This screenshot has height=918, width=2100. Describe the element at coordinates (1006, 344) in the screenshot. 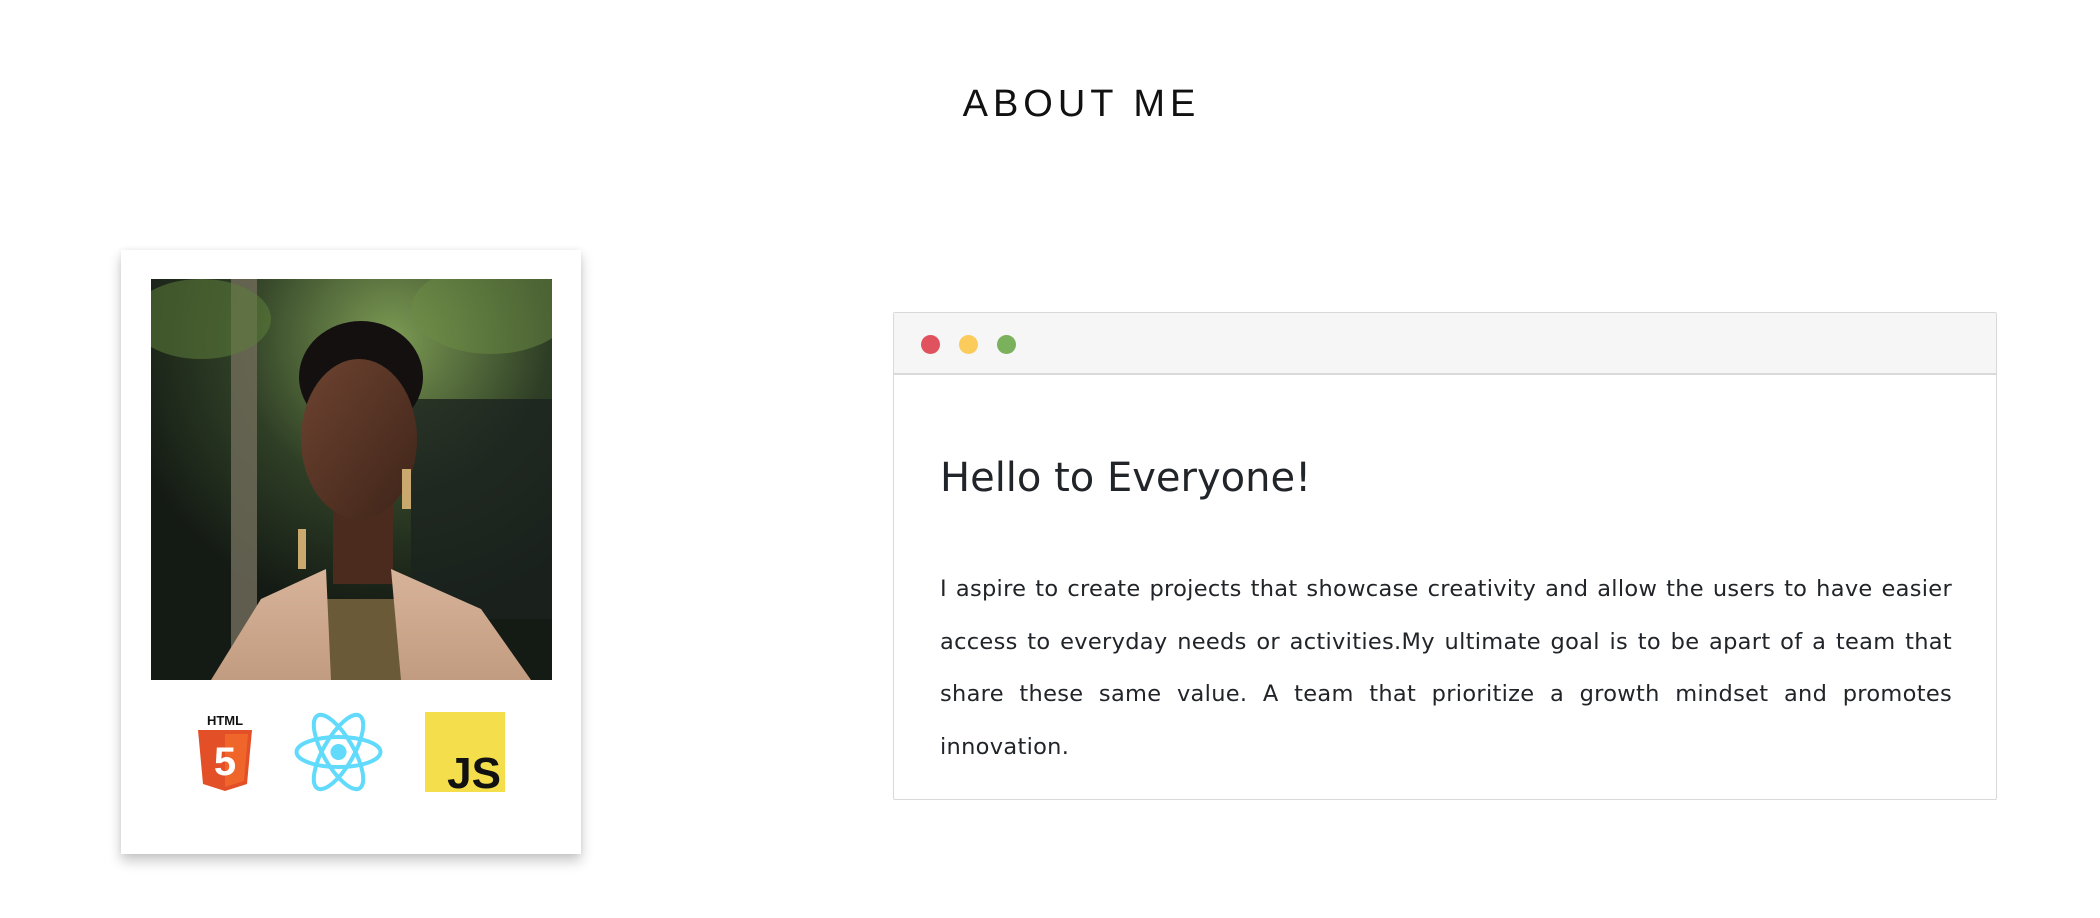

I see `window-maximize-dot` at that location.